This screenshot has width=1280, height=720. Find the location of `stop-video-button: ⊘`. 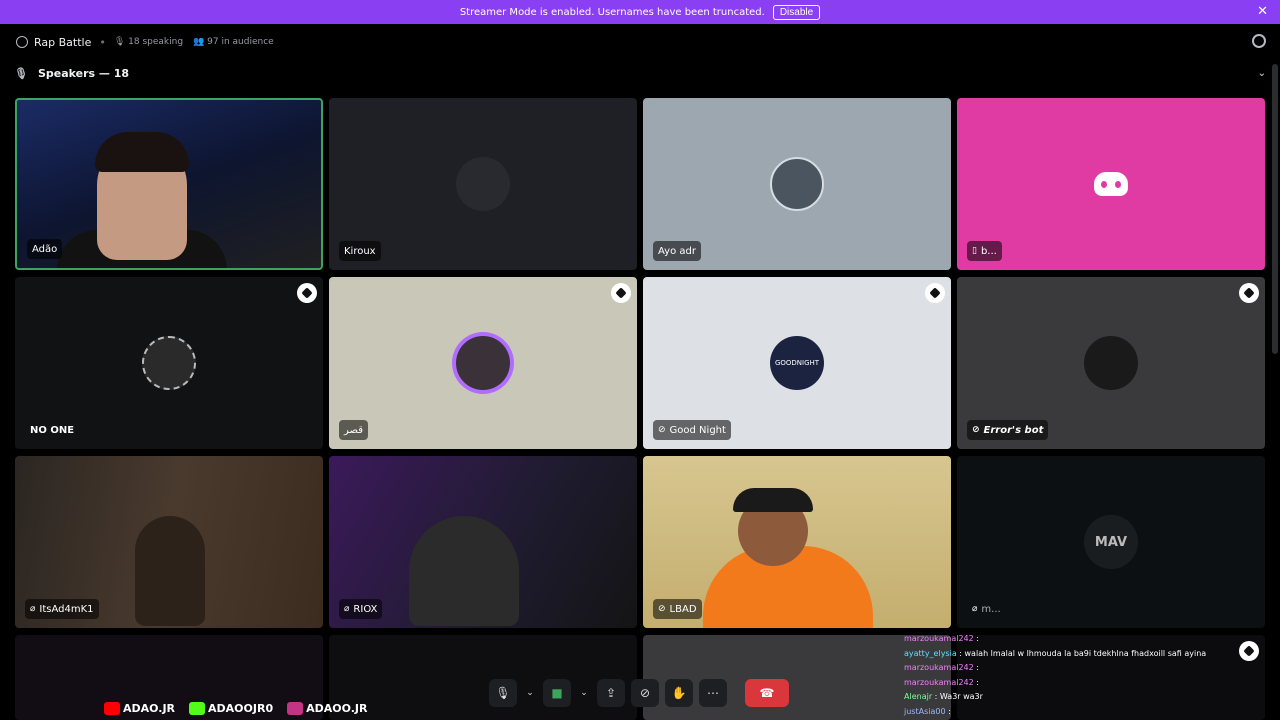

stop-video-button: ⊘ is located at coordinates (645, 693).